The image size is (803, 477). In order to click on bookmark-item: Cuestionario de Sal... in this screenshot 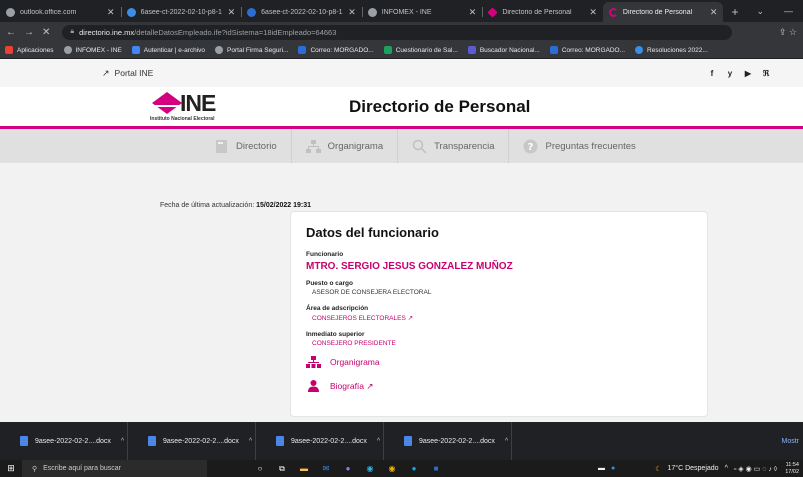, I will do `click(421, 50)`.